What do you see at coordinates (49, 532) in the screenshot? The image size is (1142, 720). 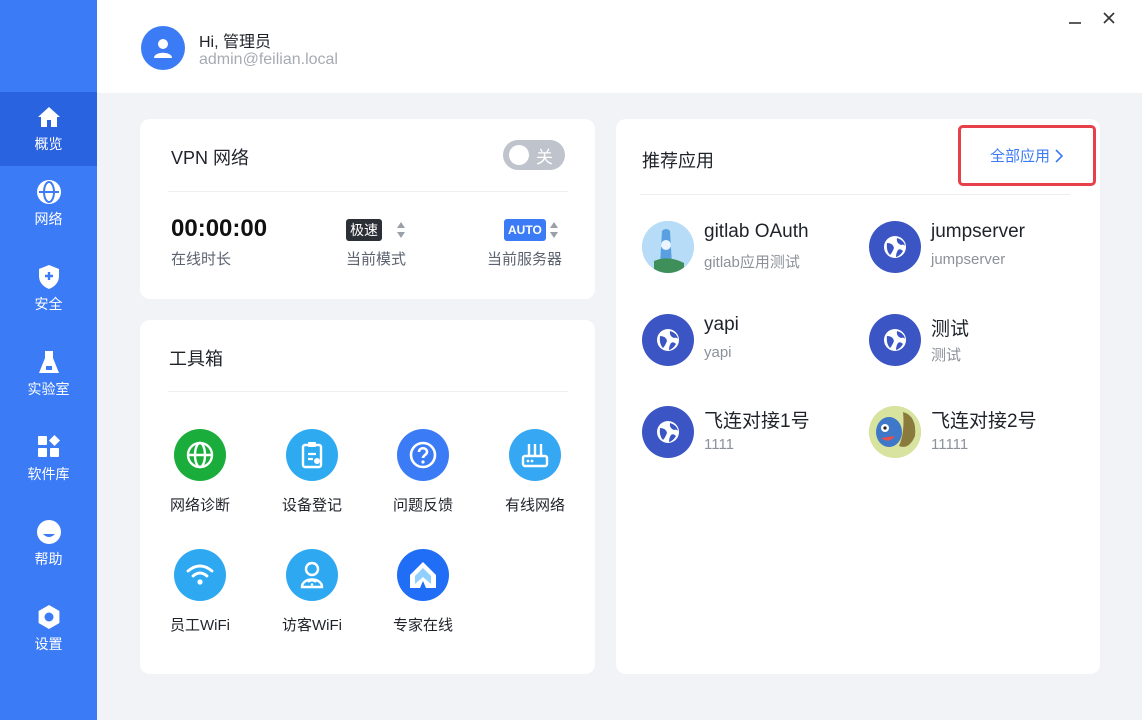 I see `help-icon` at bounding box center [49, 532].